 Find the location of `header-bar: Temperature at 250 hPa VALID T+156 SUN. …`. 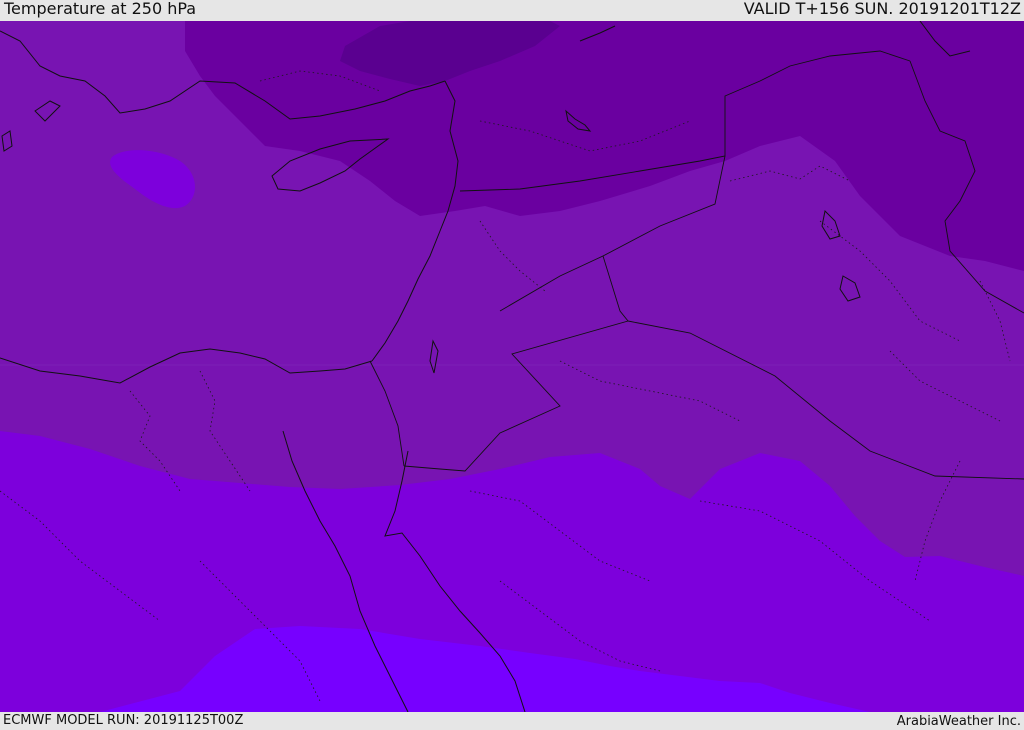

header-bar: Temperature at 250 hPa VALID T+156 SUN. … is located at coordinates (512, 10).